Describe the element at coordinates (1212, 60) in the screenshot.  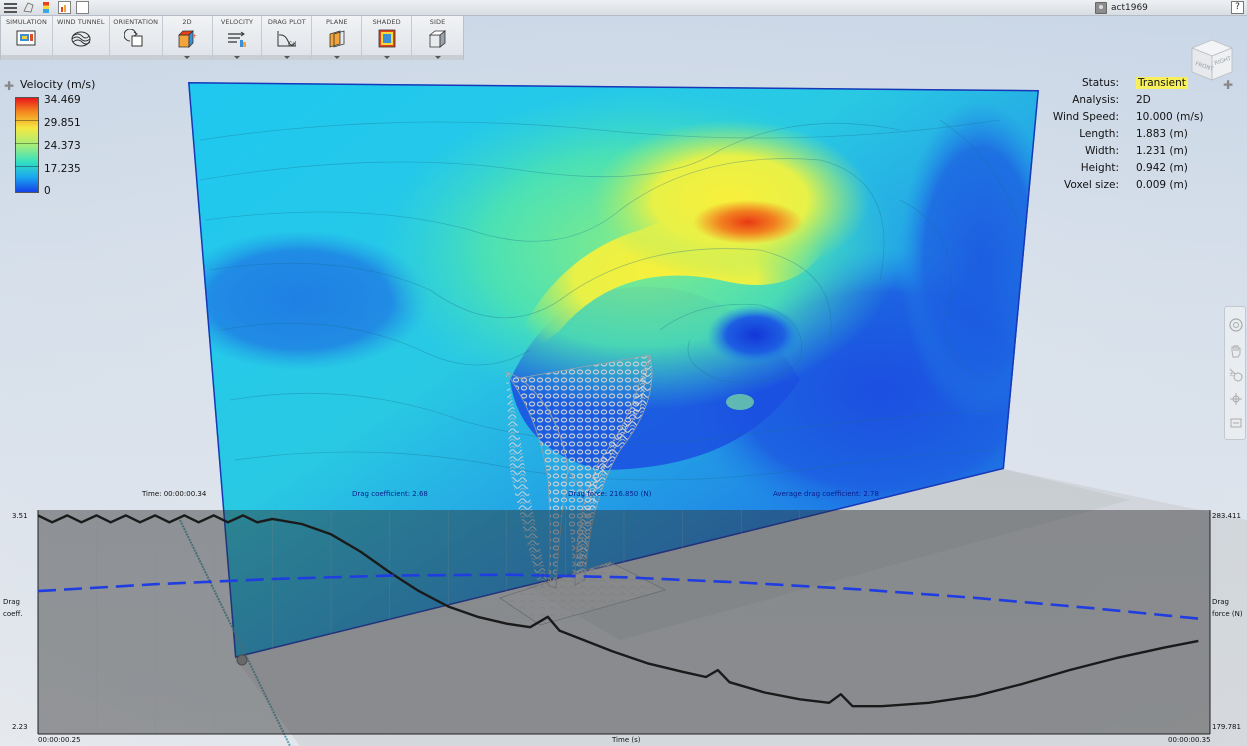
I see `view-cube: FRONT RIGHT` at that location.